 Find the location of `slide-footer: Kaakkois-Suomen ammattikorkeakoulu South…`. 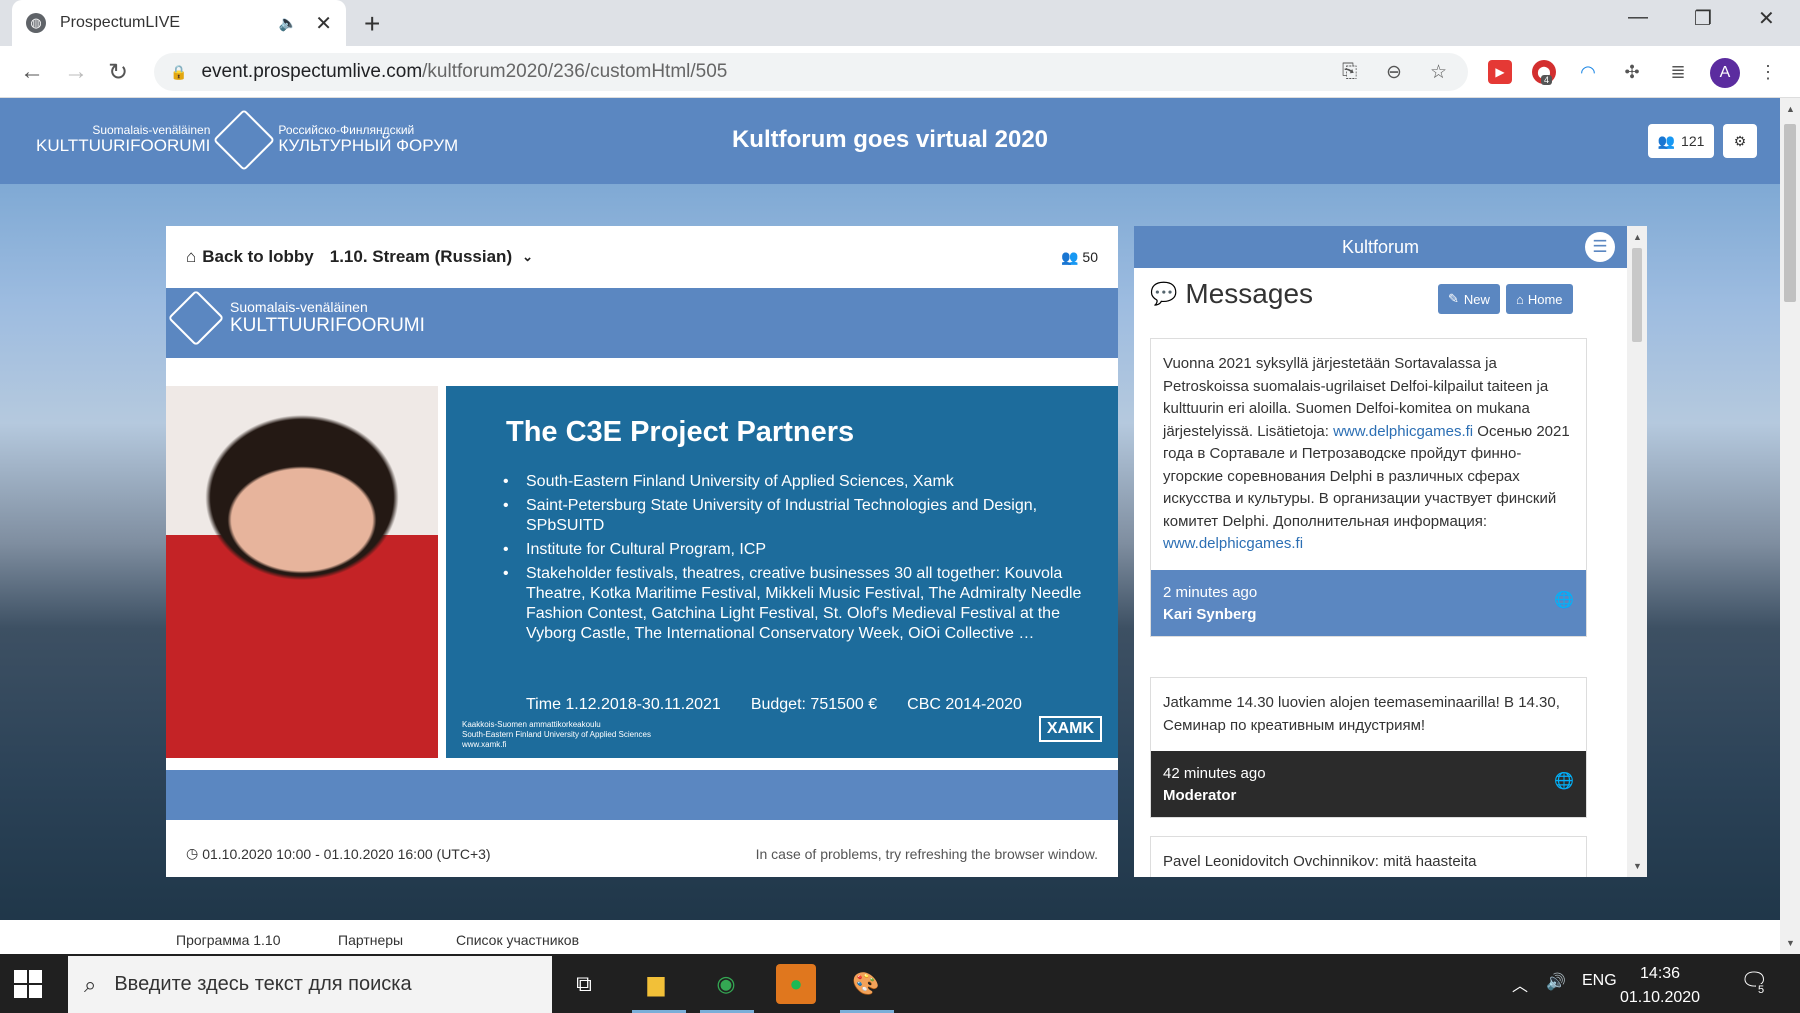

slide-footer: Kaakkois-Suomen ammattikorkeakoulu South… is located at coordinates (556, 735).